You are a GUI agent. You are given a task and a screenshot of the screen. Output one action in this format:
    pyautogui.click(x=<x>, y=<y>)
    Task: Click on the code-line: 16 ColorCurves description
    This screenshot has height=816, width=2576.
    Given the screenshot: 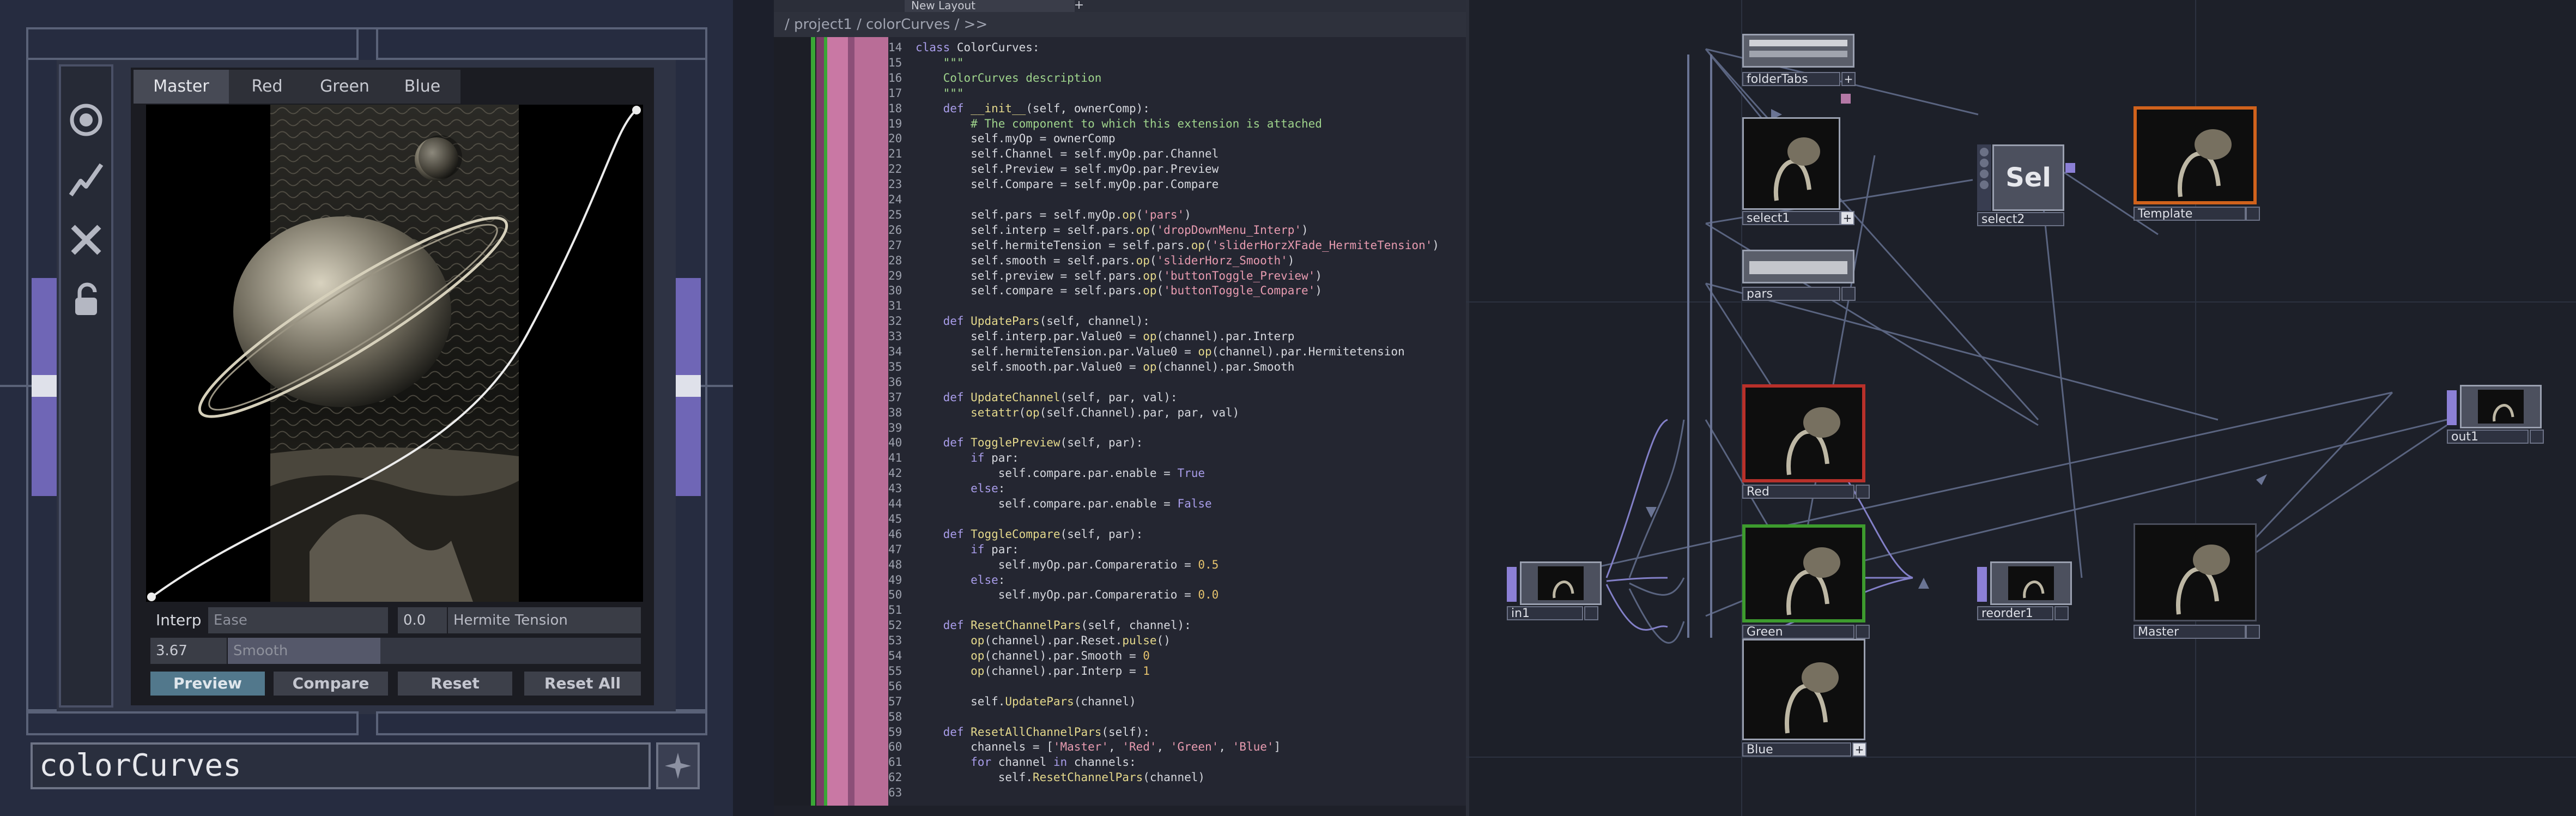 What is the action you would take?
    pyautogui.click(x=995, y=78)
    